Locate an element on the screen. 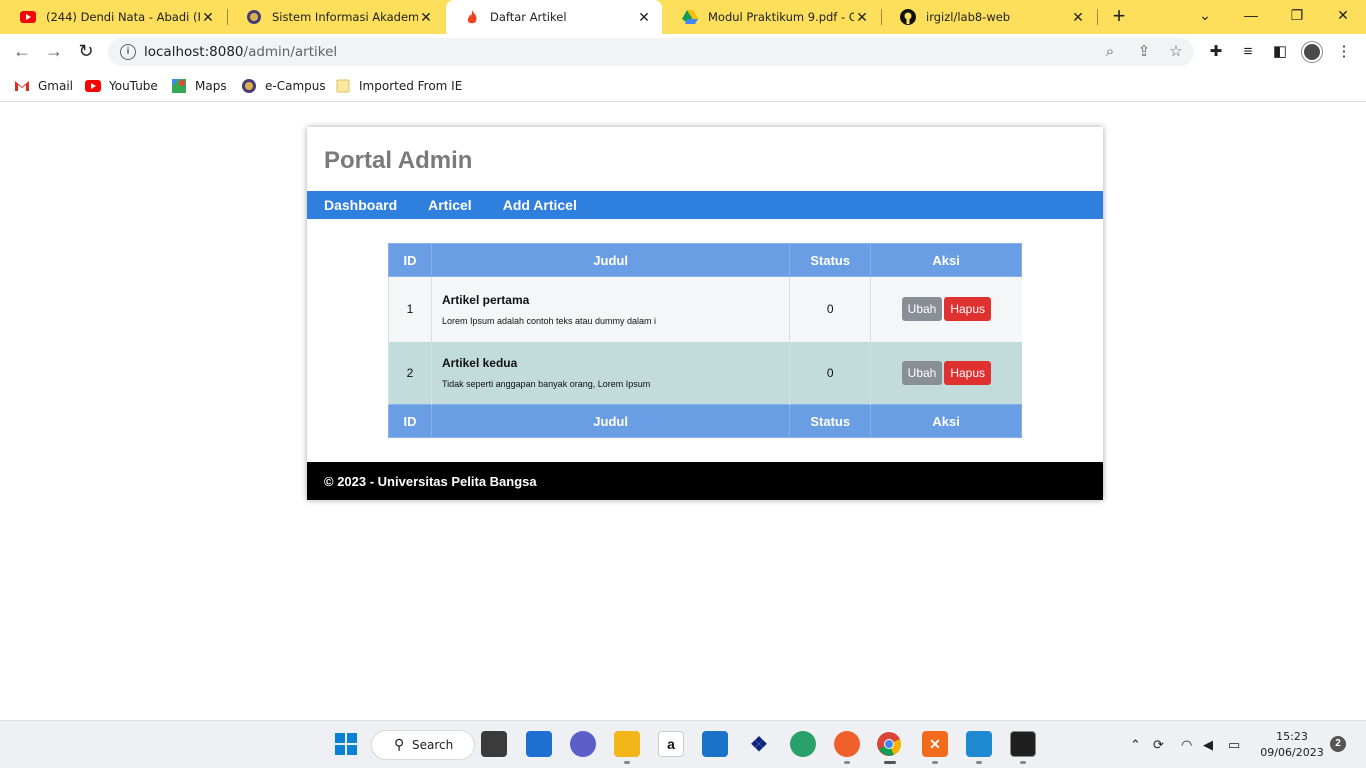 Image resolution: width=1366 pixels, height=768 pixels. bookmark-label: YouTube is located at coordinates (133, 86).